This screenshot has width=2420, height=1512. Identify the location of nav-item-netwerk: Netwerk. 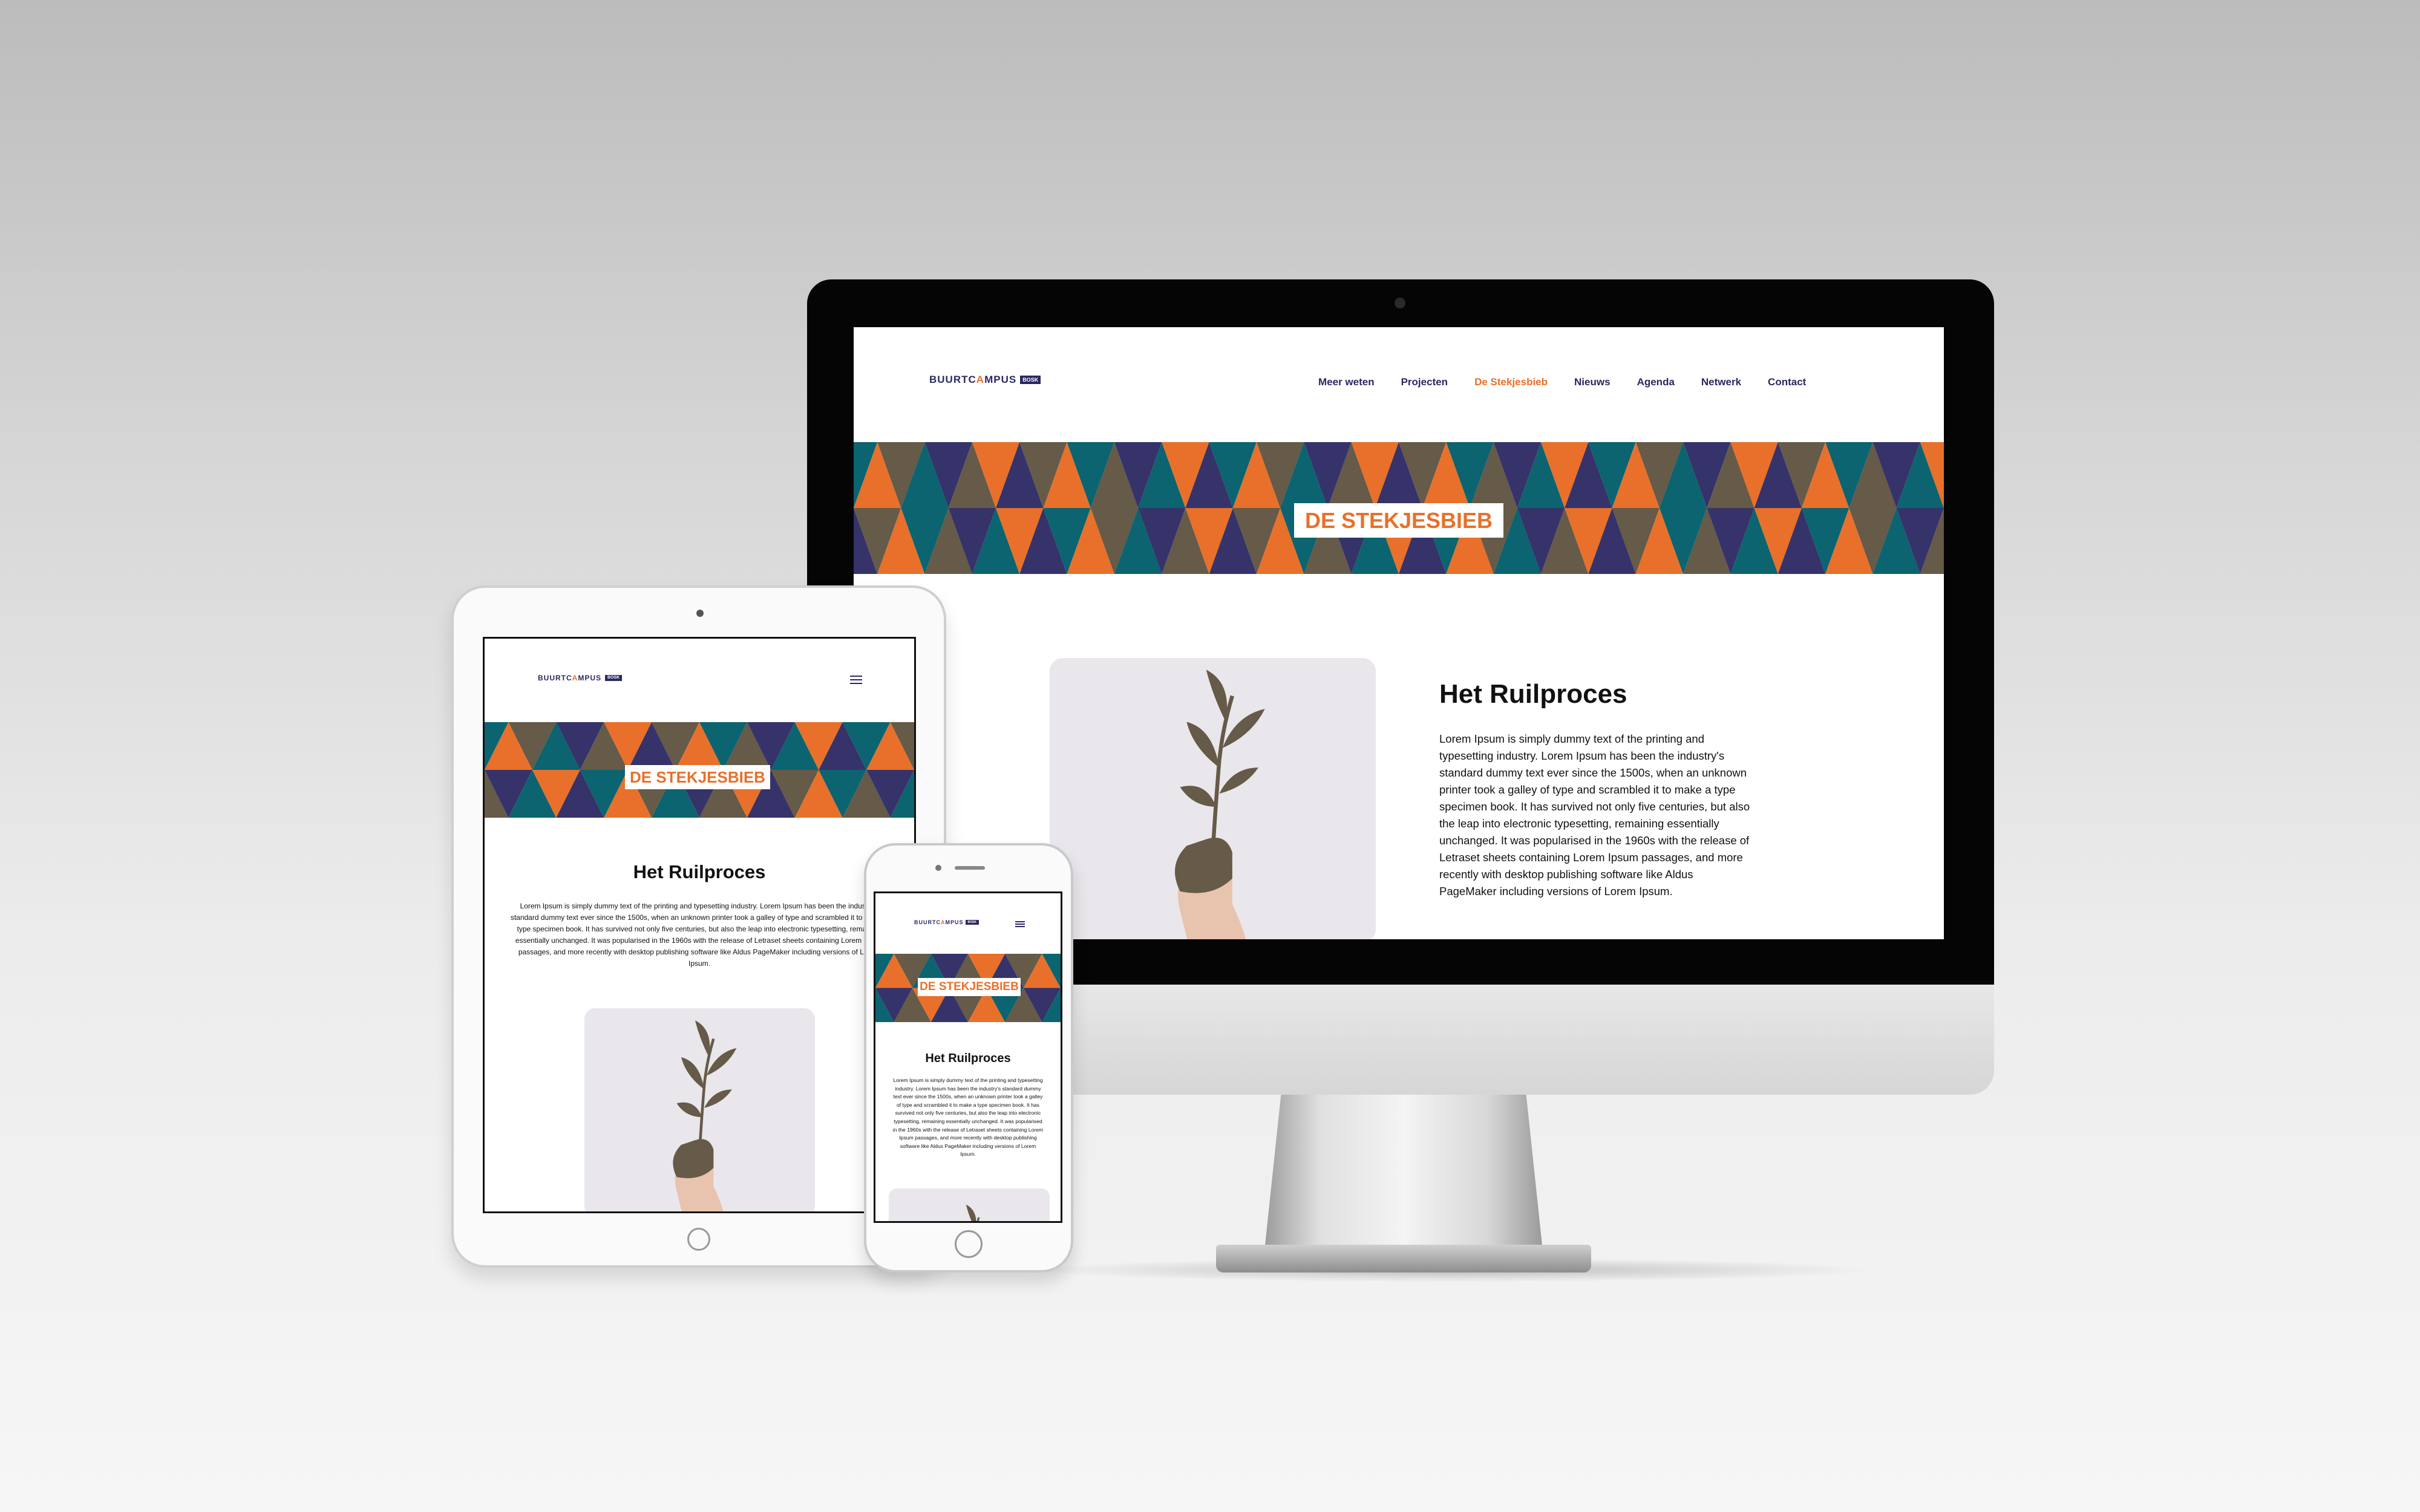
(1721, 382).